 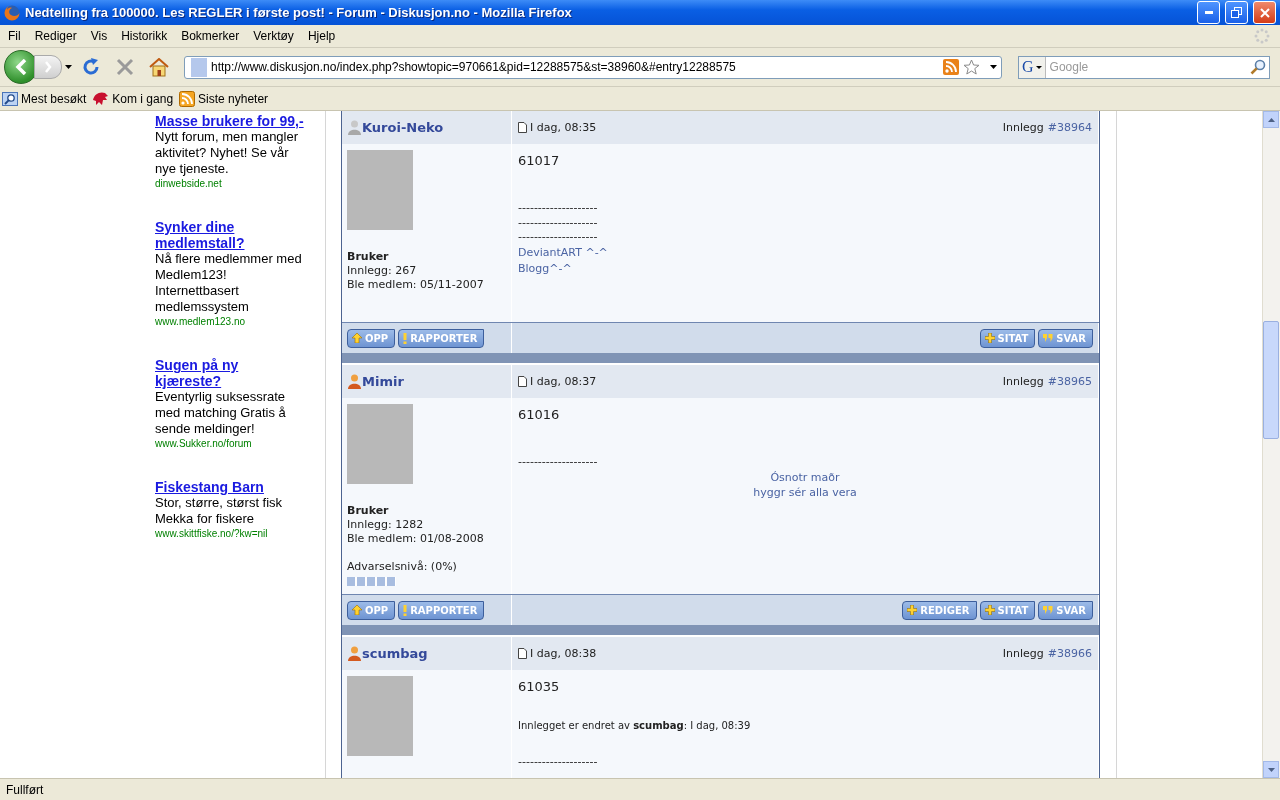 What do you see at coordinates (101, 98) in the screenshot?
I see `creature-icon` at bounding box center [101, 98].